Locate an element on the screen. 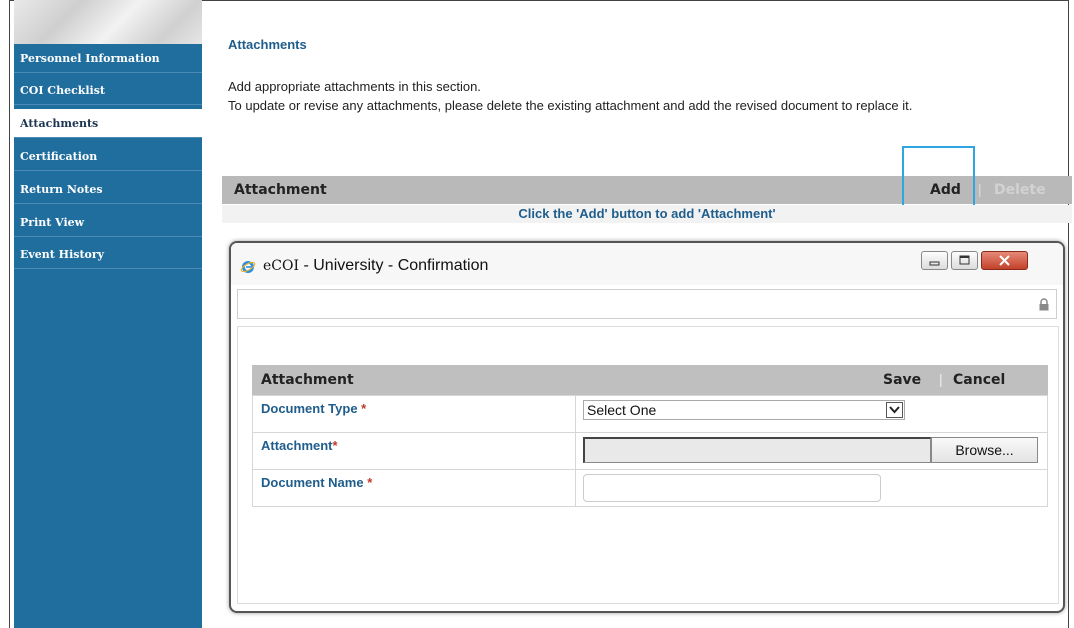  popup-title-text: - University - Confirmation is located at coordinates (394, 265).